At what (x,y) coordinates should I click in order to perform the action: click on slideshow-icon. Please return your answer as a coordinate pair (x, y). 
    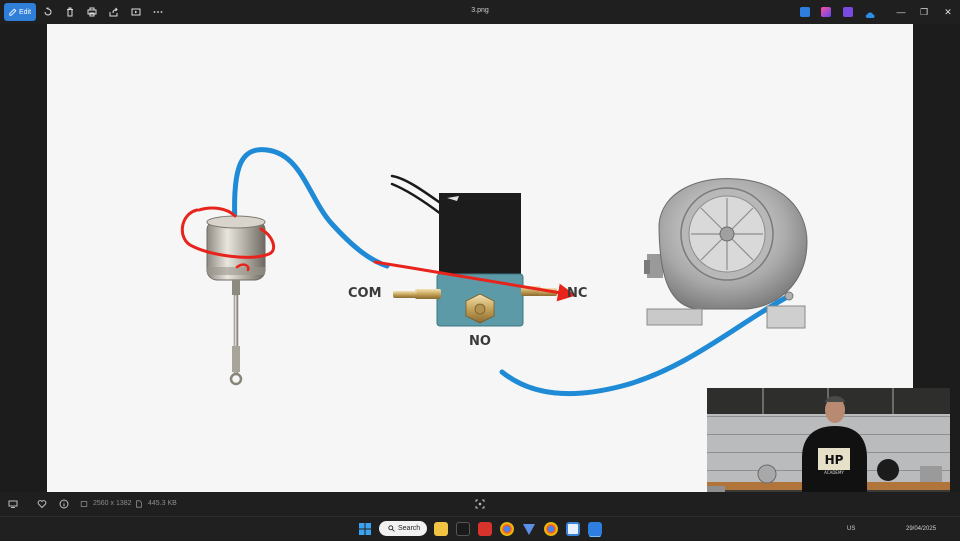
    Looking at the image, I should click on (136, 12).